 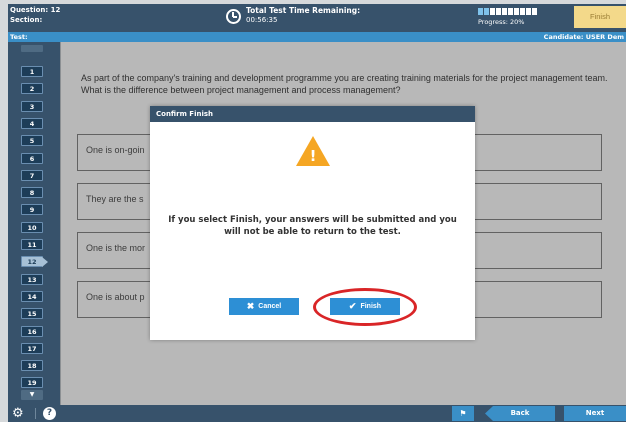 What do you see at coordinates (583, 37) in the screenshot?
I see `candidate-label: Candidate: USER Dem` at bounding box center [583, 37].